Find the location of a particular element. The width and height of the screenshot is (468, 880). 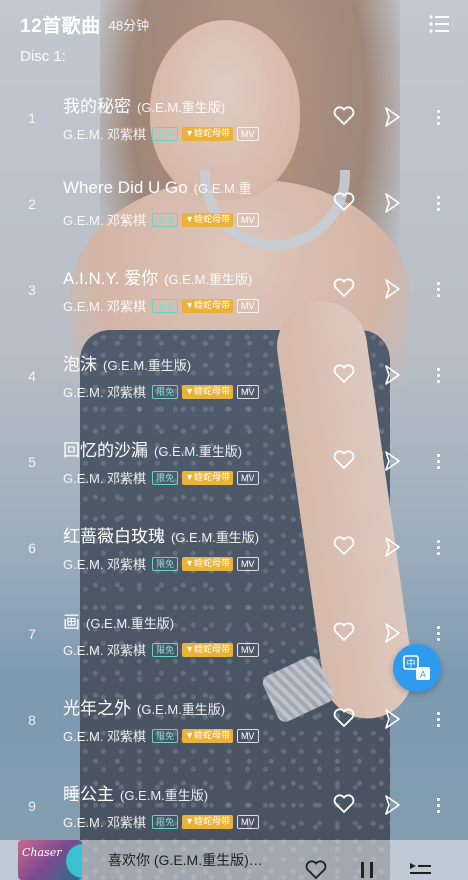

track-title: A.I.N.Y. 爱你 (G.E.M.重生版) is located at coordinates (193, 276).